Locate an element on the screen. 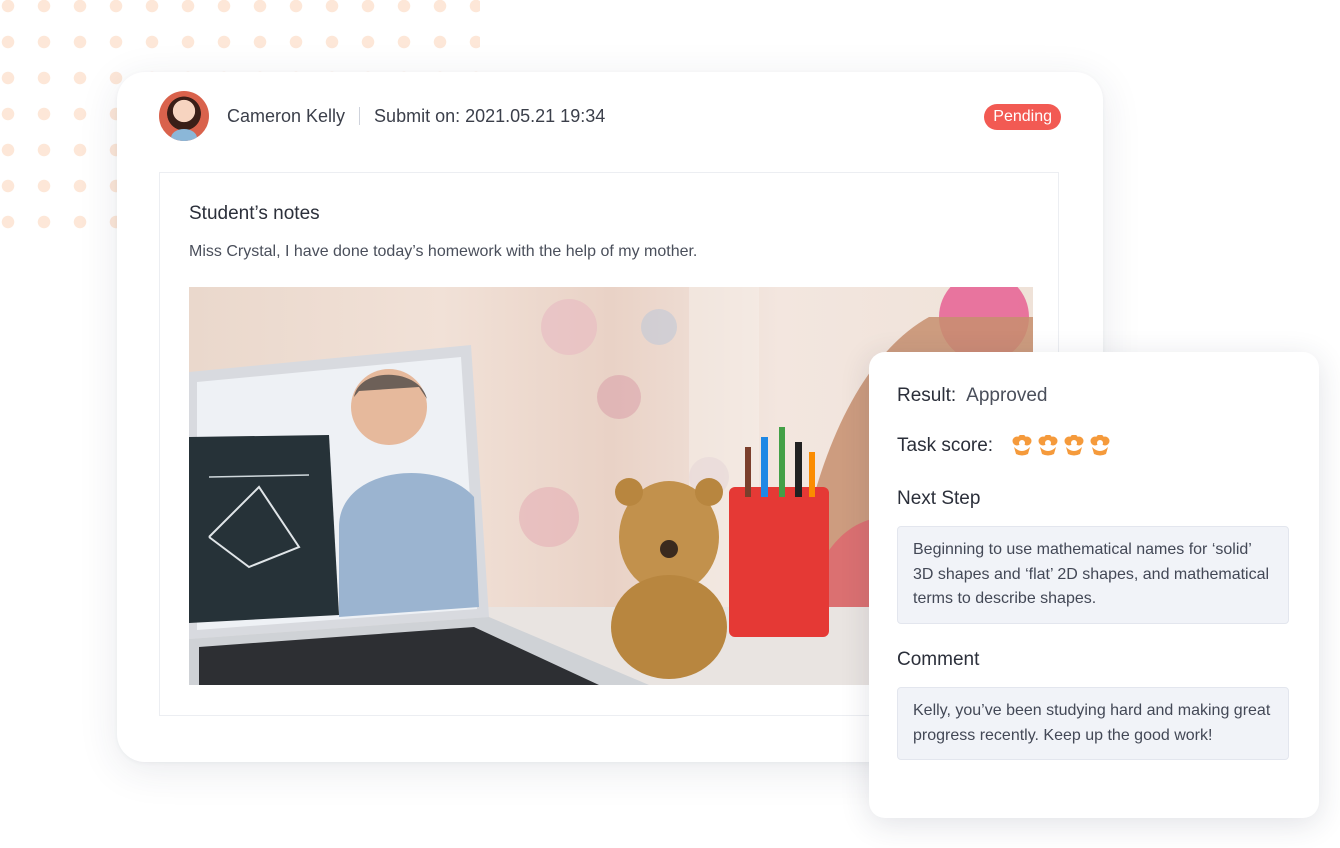  student-name: Cameron Kelly is located at coordinates (286, 115).